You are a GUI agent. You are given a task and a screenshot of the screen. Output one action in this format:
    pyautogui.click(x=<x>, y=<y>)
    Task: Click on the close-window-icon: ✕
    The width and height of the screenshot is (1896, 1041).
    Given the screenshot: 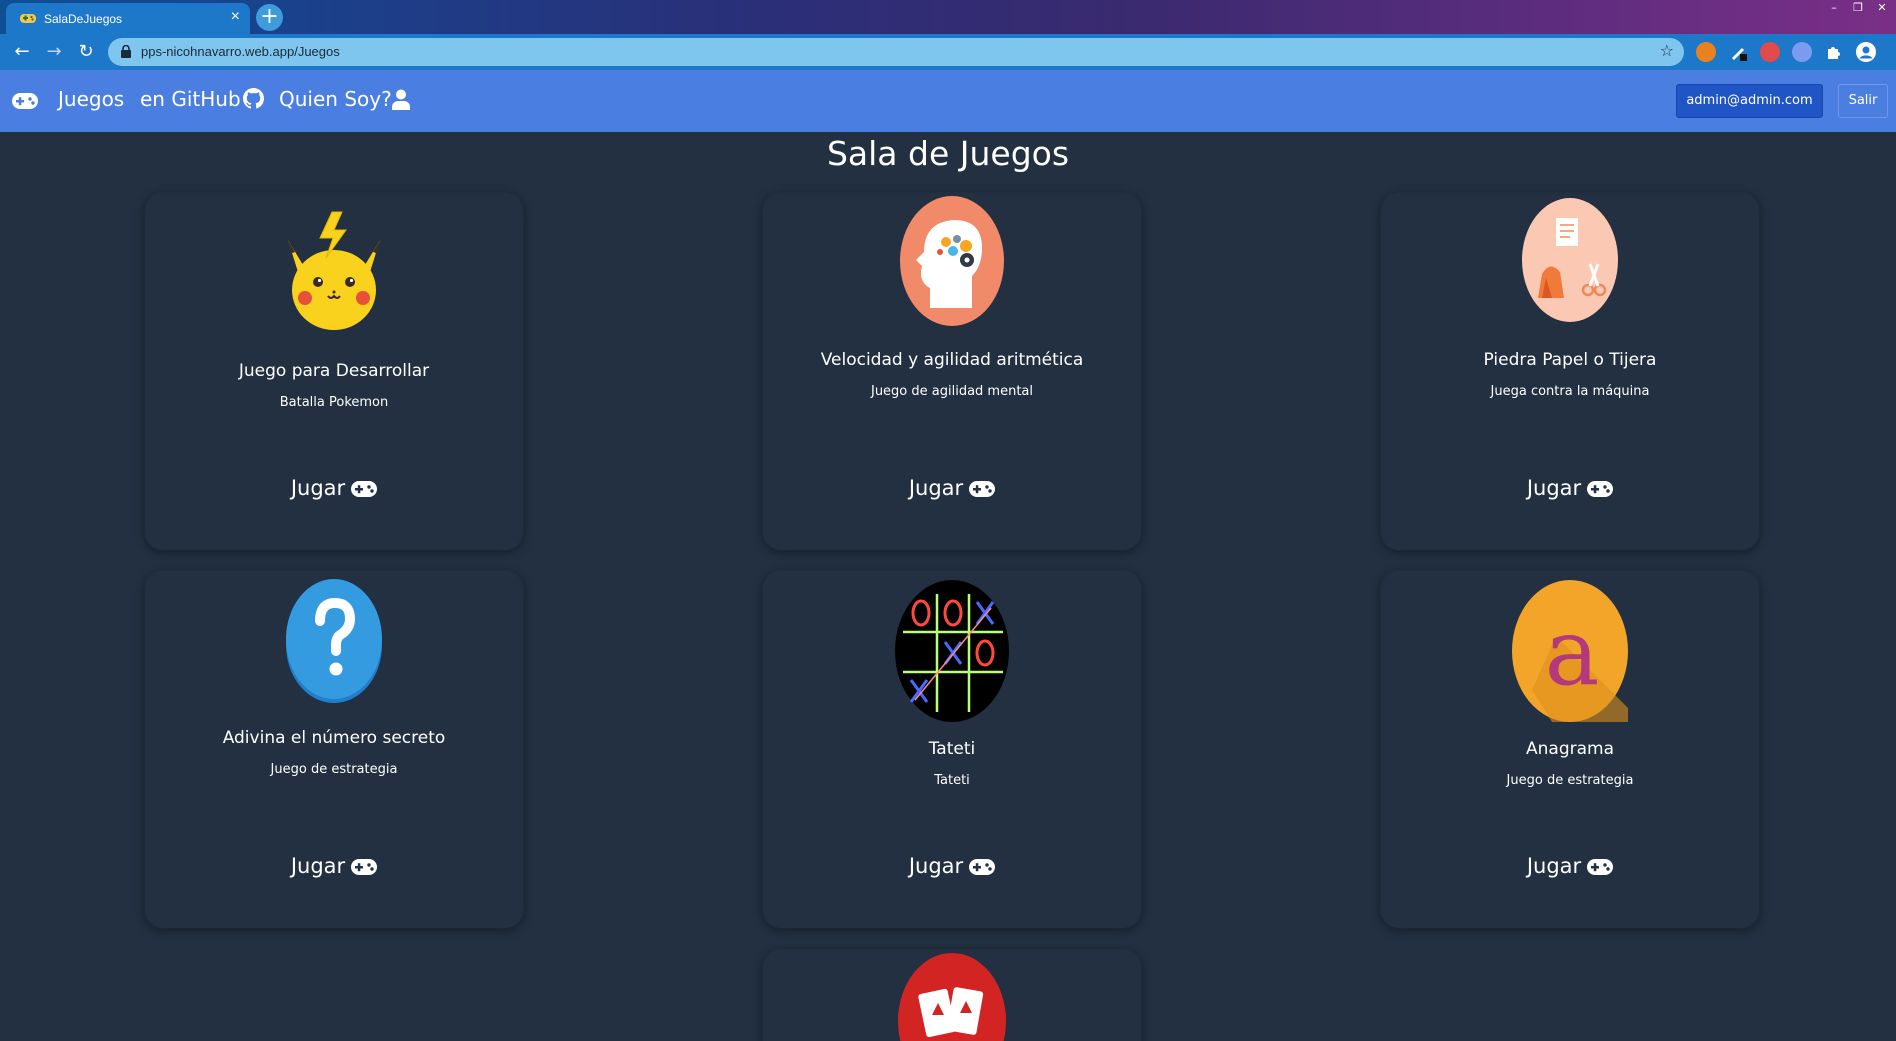 What is the action you would take?
    pyautogui.click(x=1882, y=8)
    